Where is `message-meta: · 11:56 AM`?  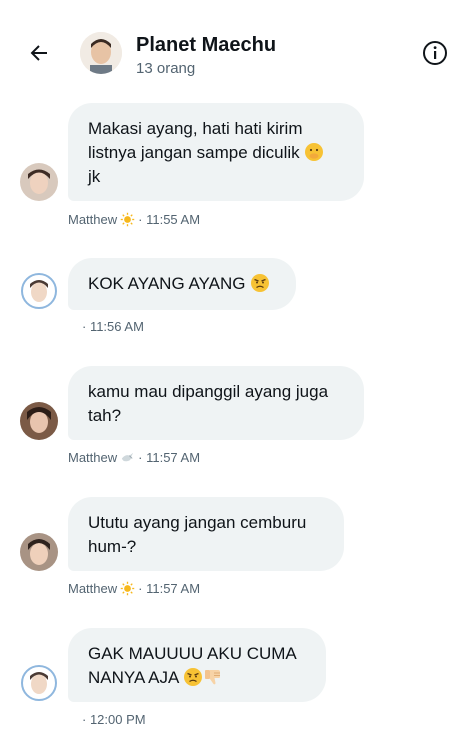
message-meta: · 11:56 AM is located at coordinates (113, 326).